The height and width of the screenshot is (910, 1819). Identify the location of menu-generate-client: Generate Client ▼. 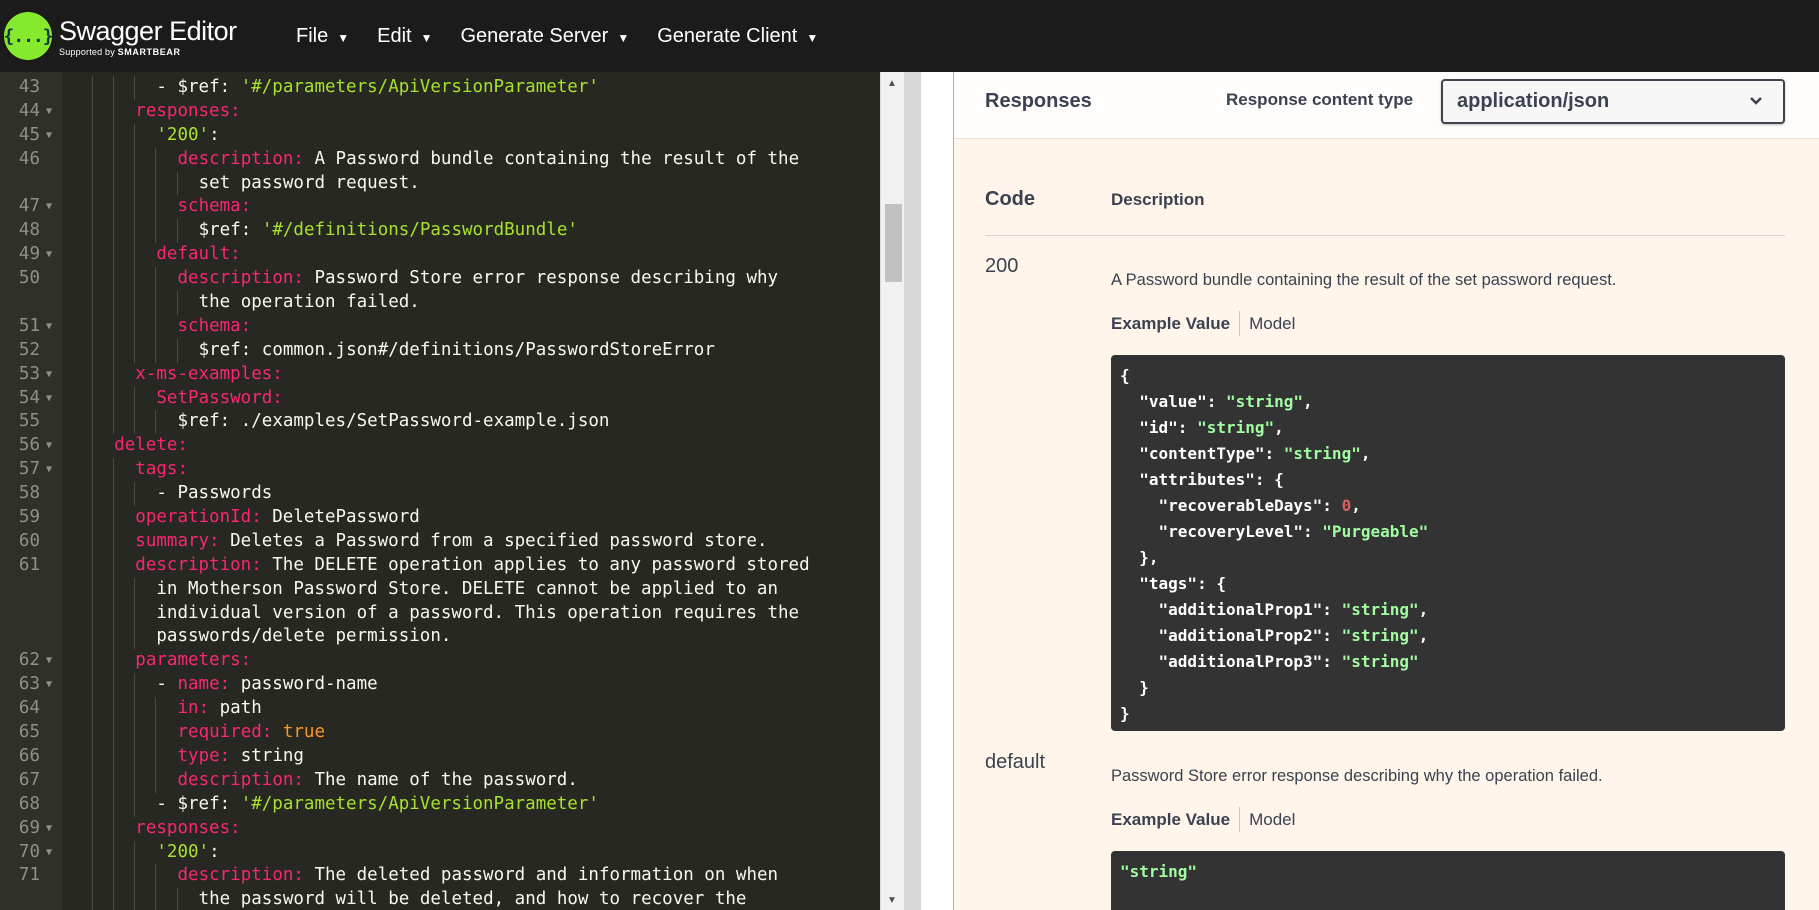
(737, 36).